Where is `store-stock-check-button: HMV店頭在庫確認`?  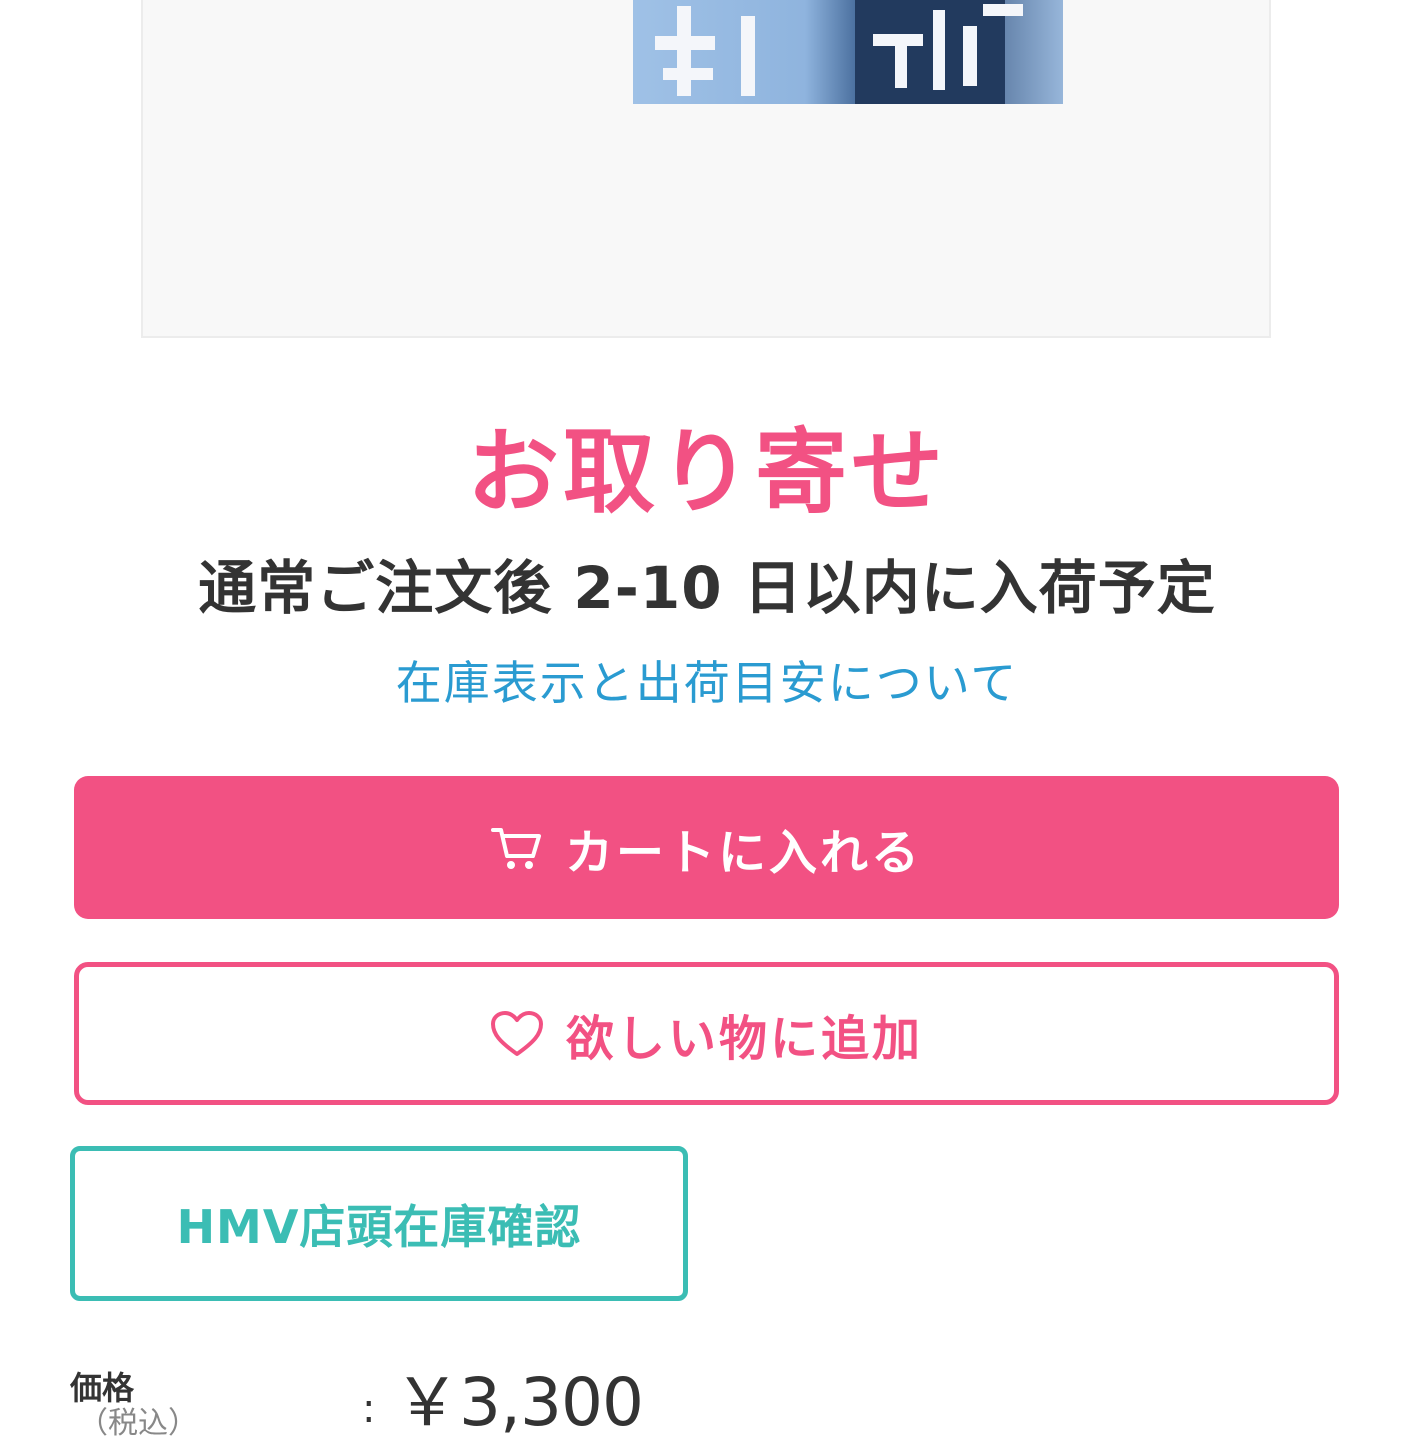
store-stock-check-button: HMV店頭在庫確認 is located at coordinates (379, 1223).